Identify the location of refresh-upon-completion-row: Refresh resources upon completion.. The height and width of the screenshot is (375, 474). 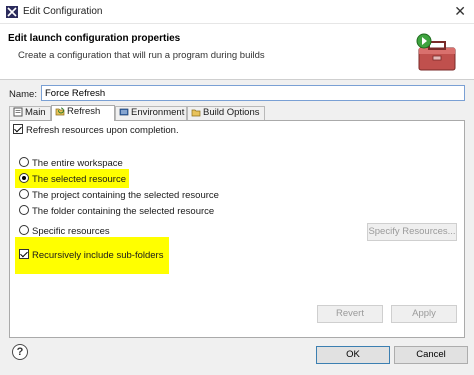
(96, 130).